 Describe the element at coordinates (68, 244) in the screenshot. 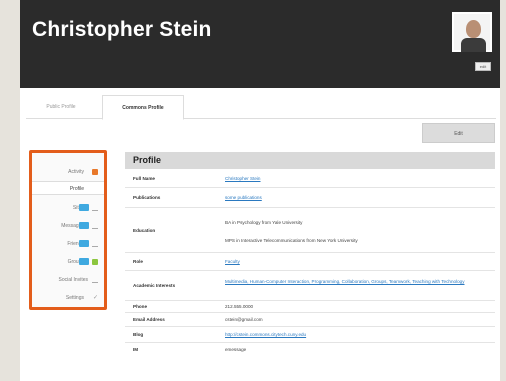

I see `sidebar-item-friends: Friends` at that location.